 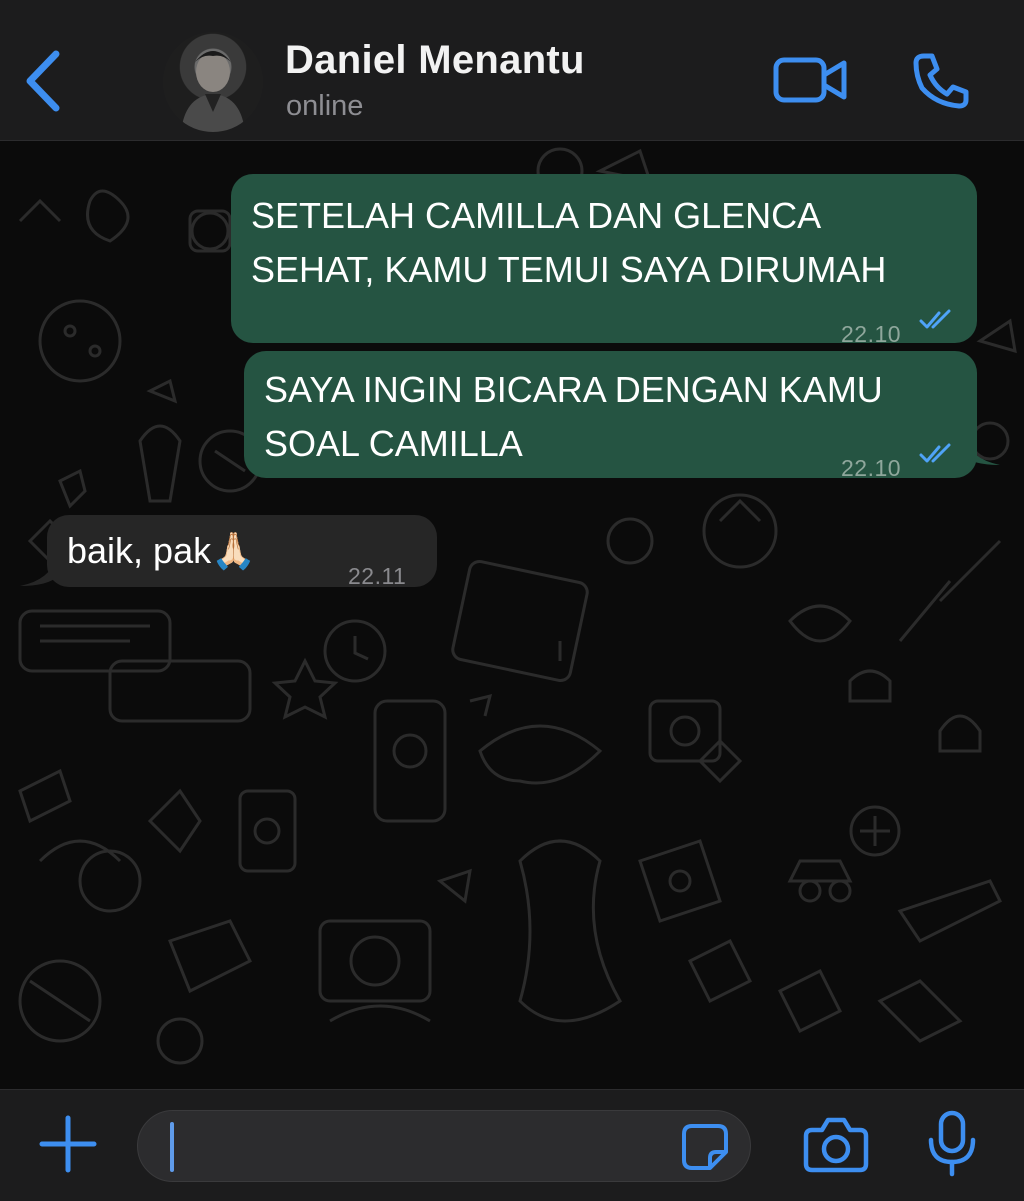 I want to click on voice-call-button, so click(x=941, y=81).